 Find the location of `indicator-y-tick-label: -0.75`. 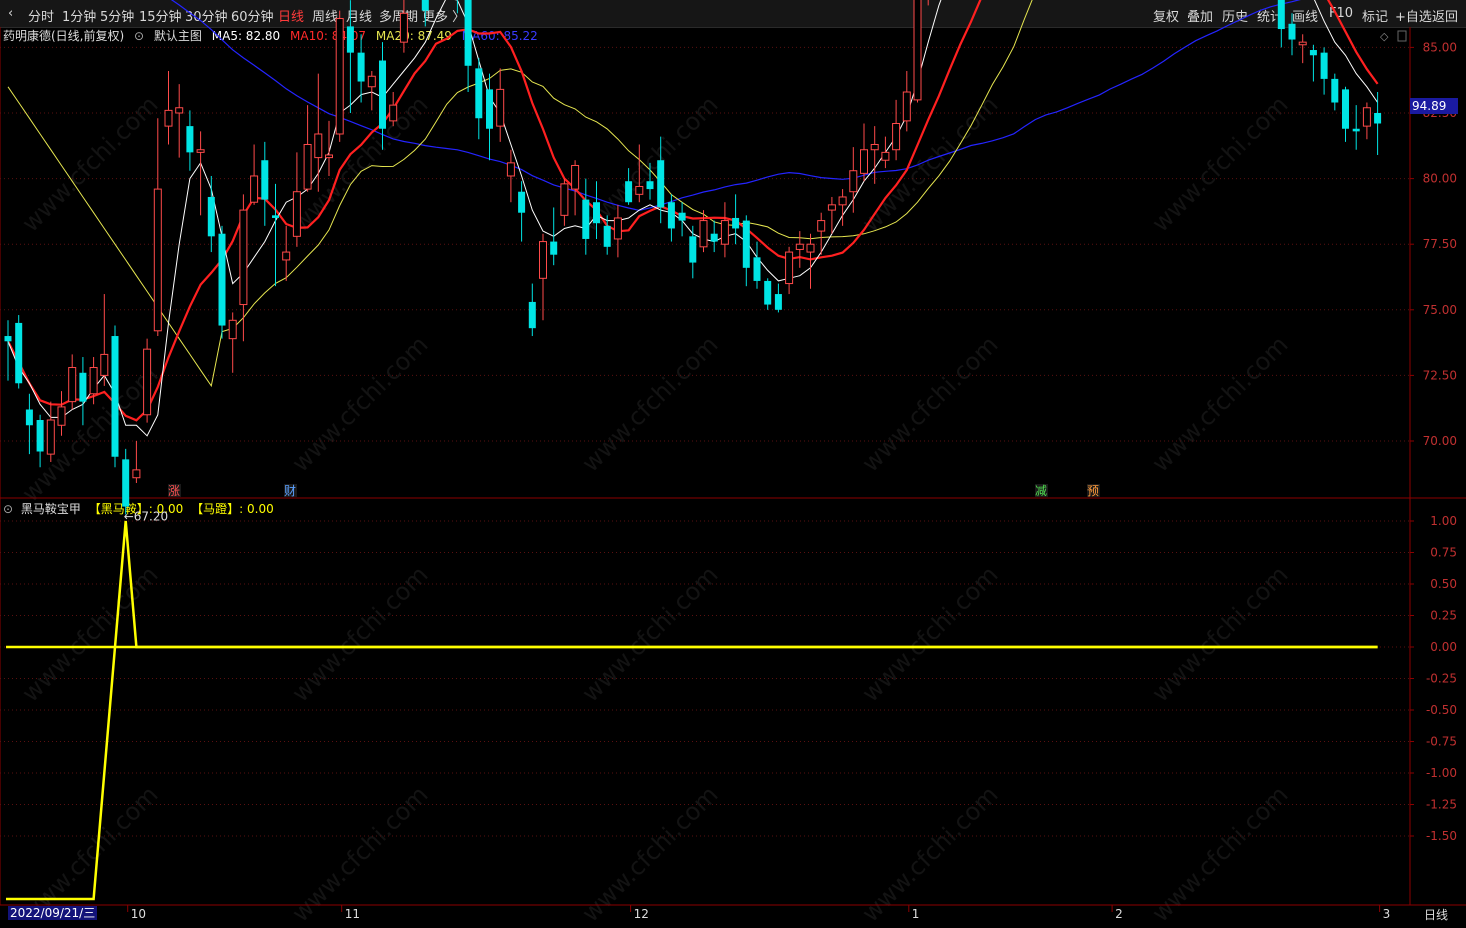

indicator-y-tick-label: -0.75 is located at coordinates (1441, 742).